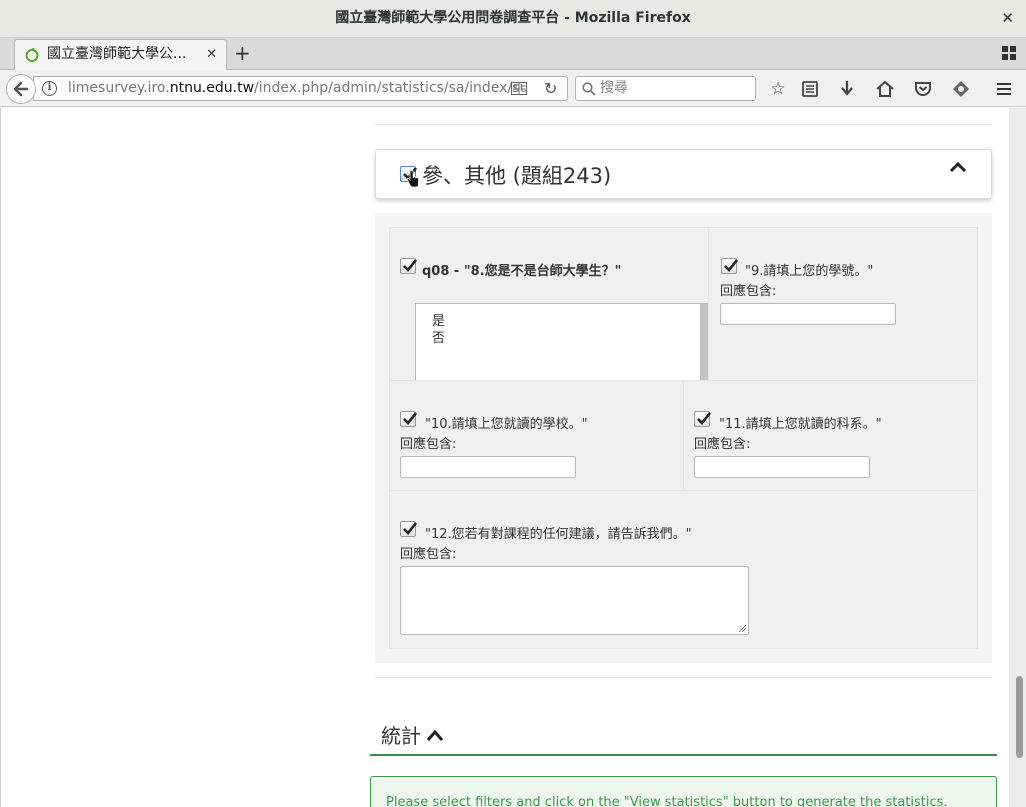 The image size is (1026, 807). Describe the element at coordinates (506, 424) in the screenshot. I see `question-label-10: "10.請填上您就讀的學校。"` at that location.